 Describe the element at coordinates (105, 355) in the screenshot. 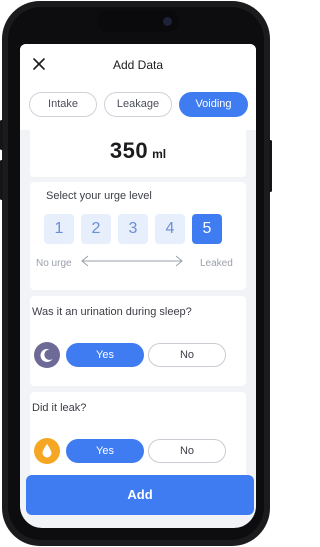

I see `sleep-yes-button: Yes` at that location.